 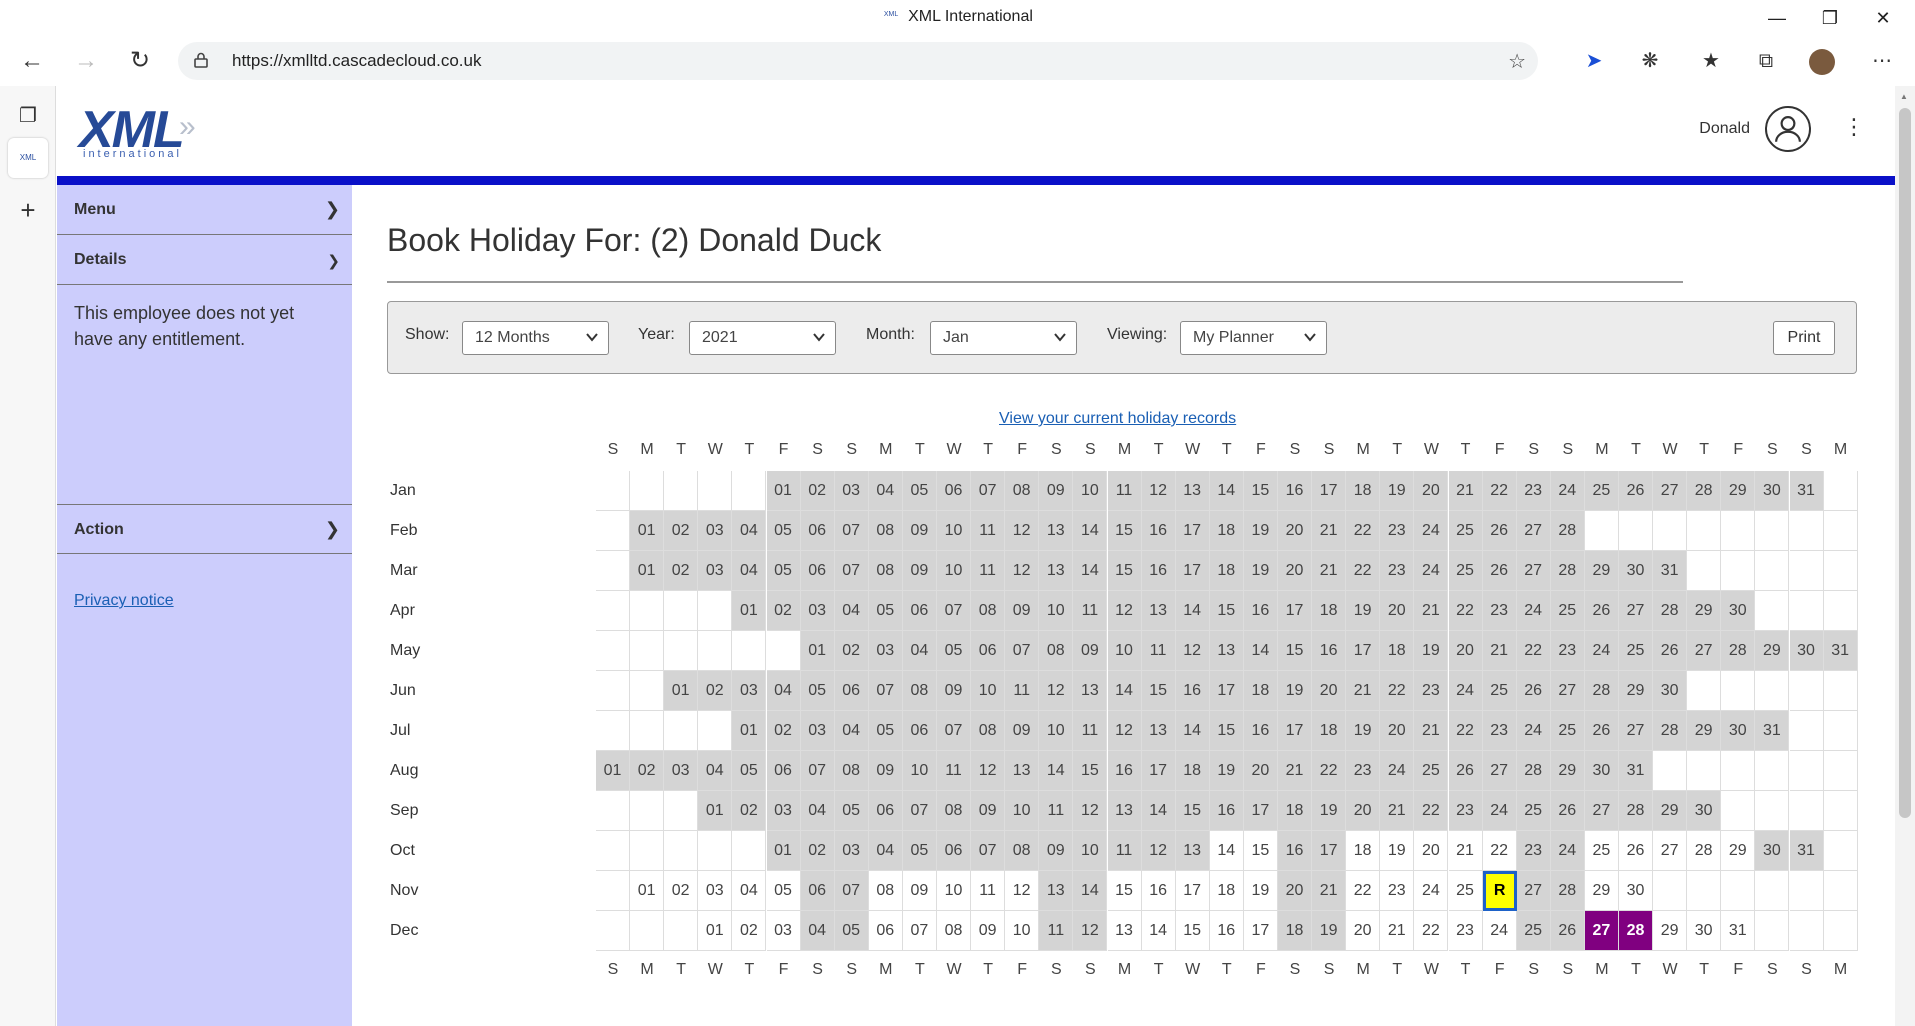 I want to click on xml-logo: XML » international, so click(x=139, y=130).